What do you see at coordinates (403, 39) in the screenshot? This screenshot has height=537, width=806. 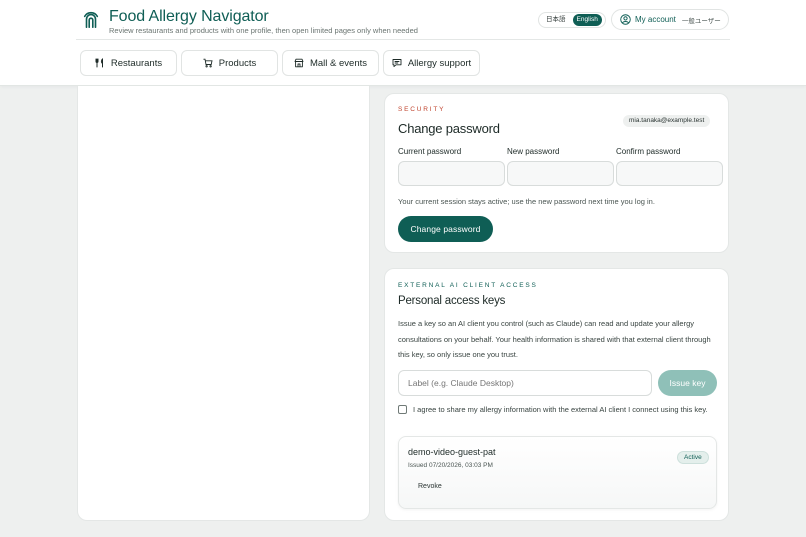 I see `header-divider` at bounding box center [403, 39].